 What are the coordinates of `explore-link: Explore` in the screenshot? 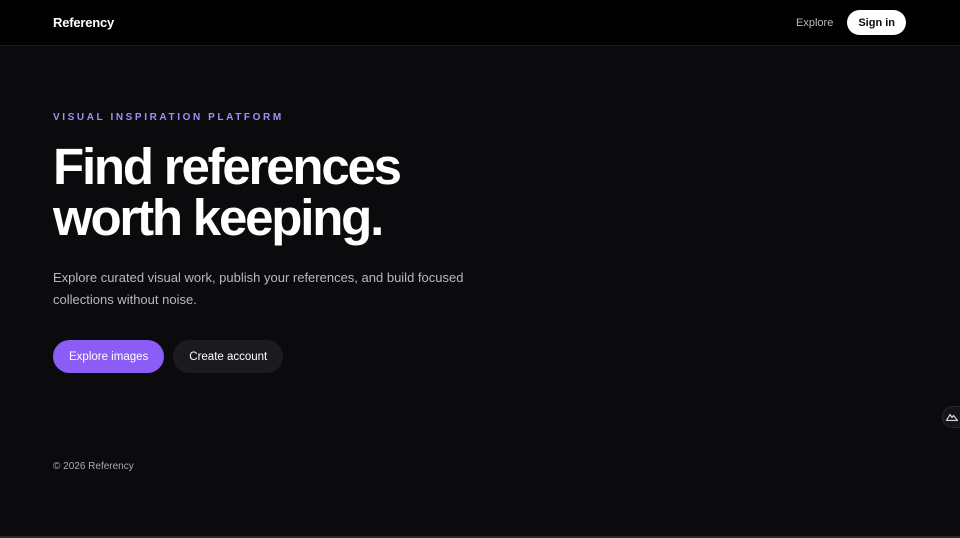 It's located at (814, 23).